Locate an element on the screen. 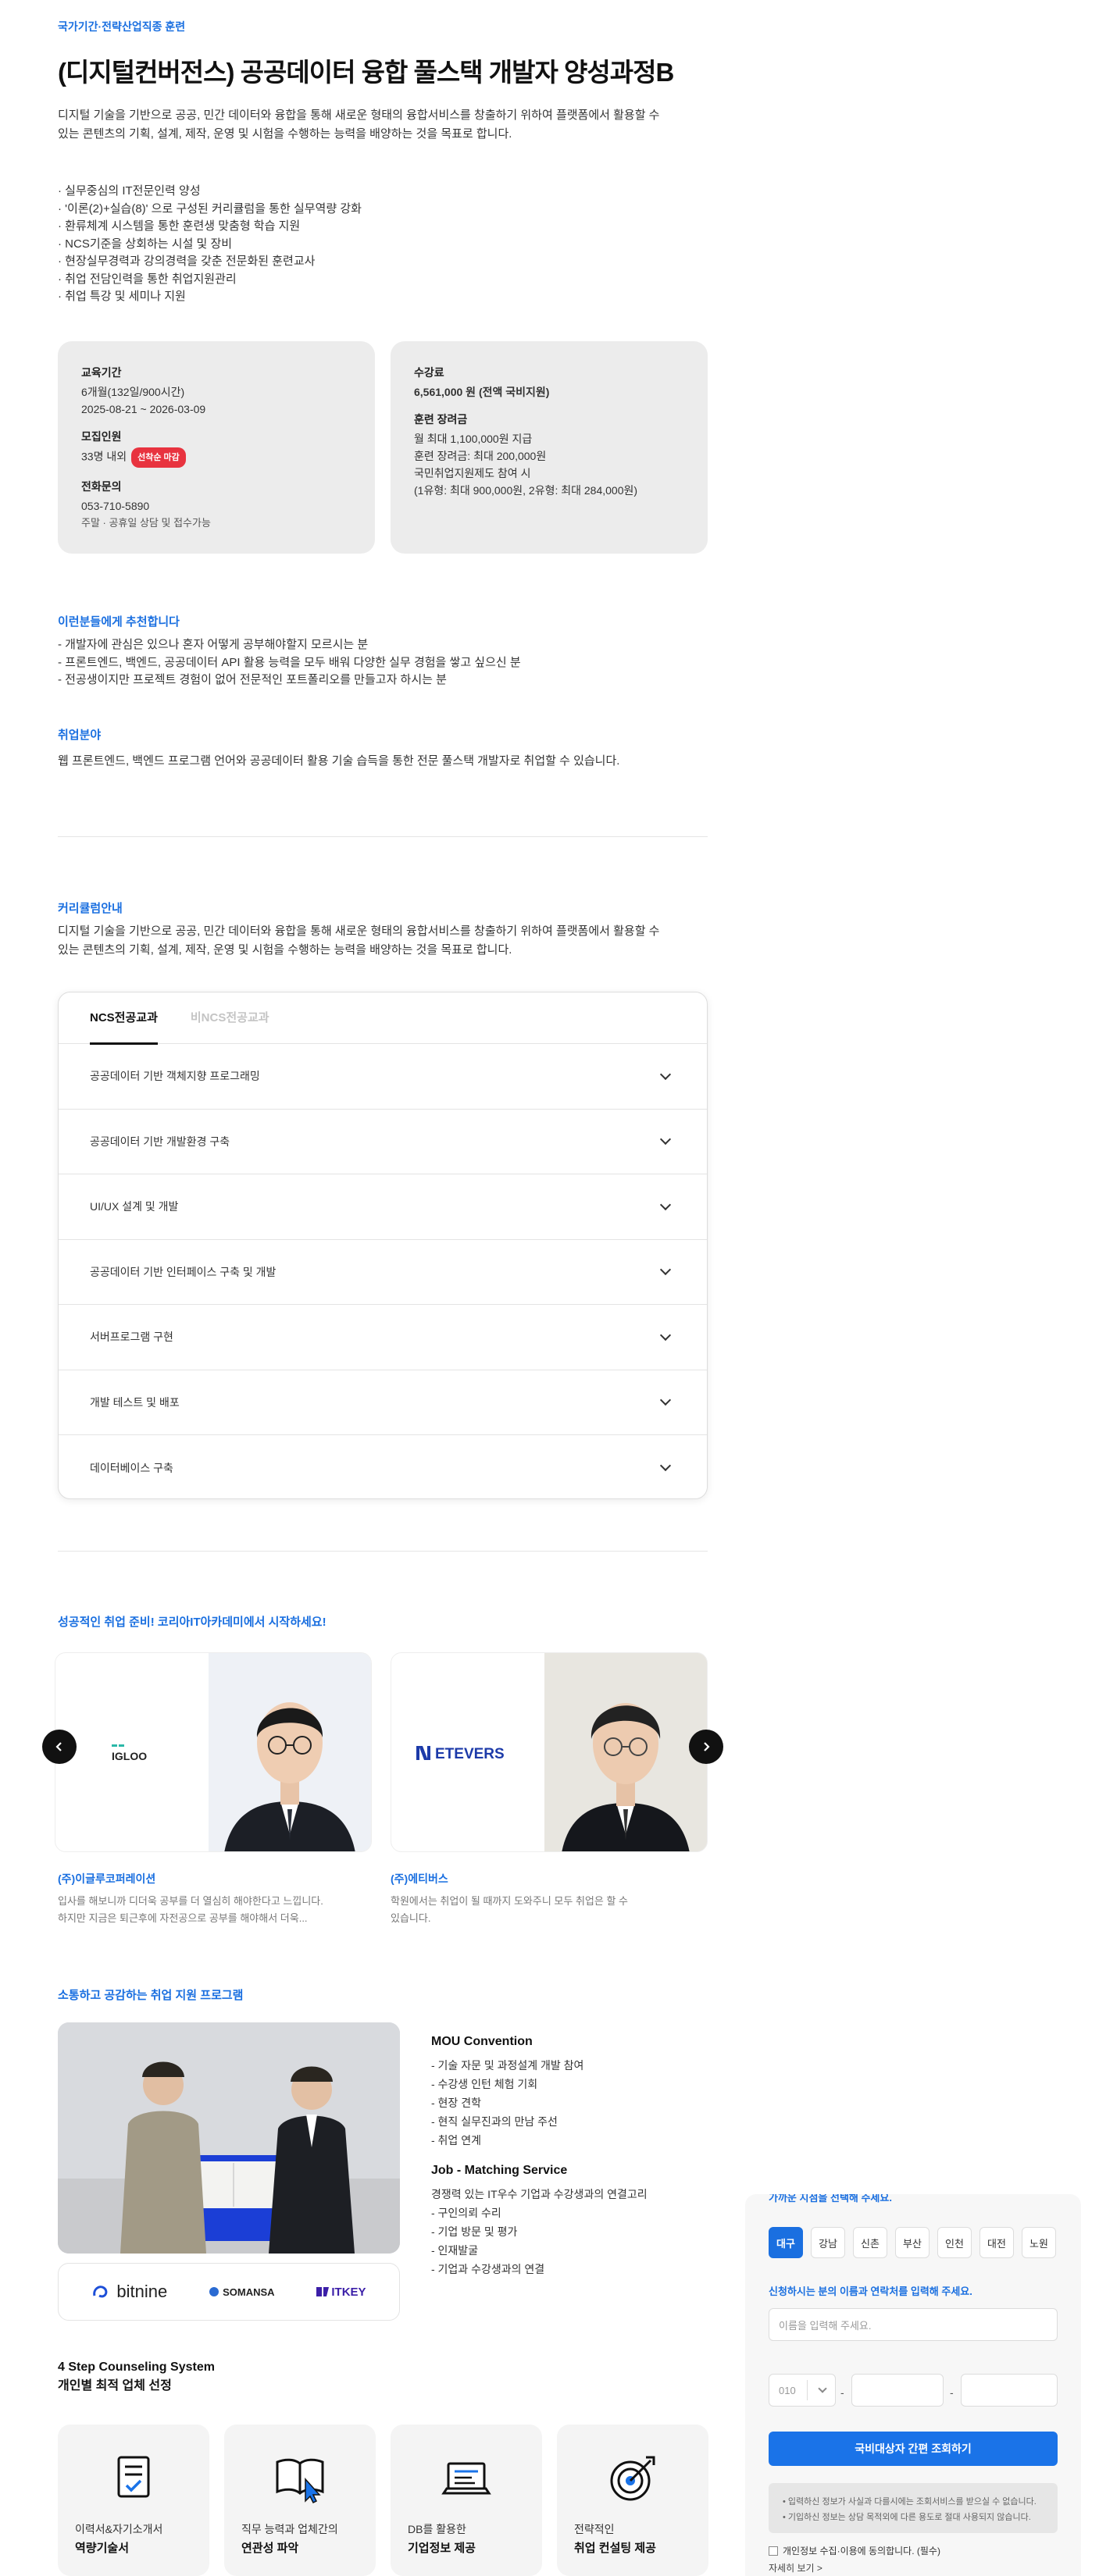 This screenshot has width=1099, height=2576. highlight-item: · '이론(2)+실습(8)' 으로 구성된 커리큘럼을 통한 실무역량 강화 is located at coordinates (210, 209).